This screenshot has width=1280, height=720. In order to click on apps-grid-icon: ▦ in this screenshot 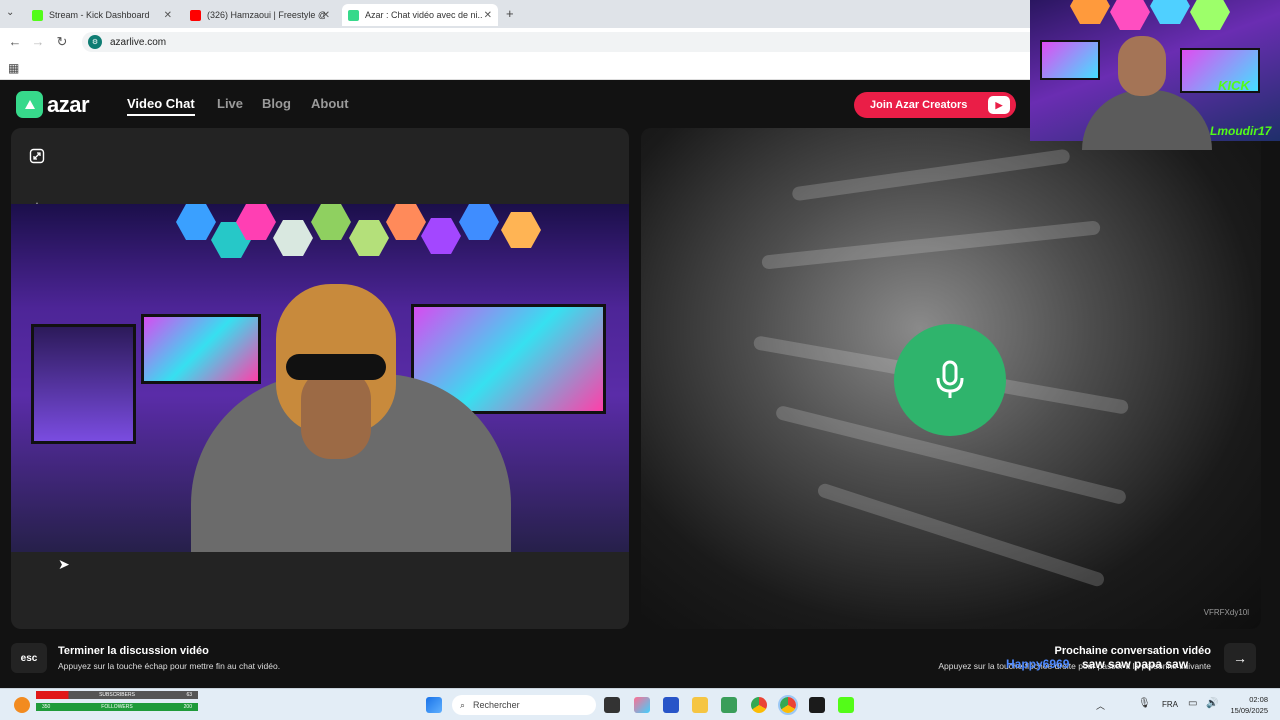, I will do `click(13, 68)`.